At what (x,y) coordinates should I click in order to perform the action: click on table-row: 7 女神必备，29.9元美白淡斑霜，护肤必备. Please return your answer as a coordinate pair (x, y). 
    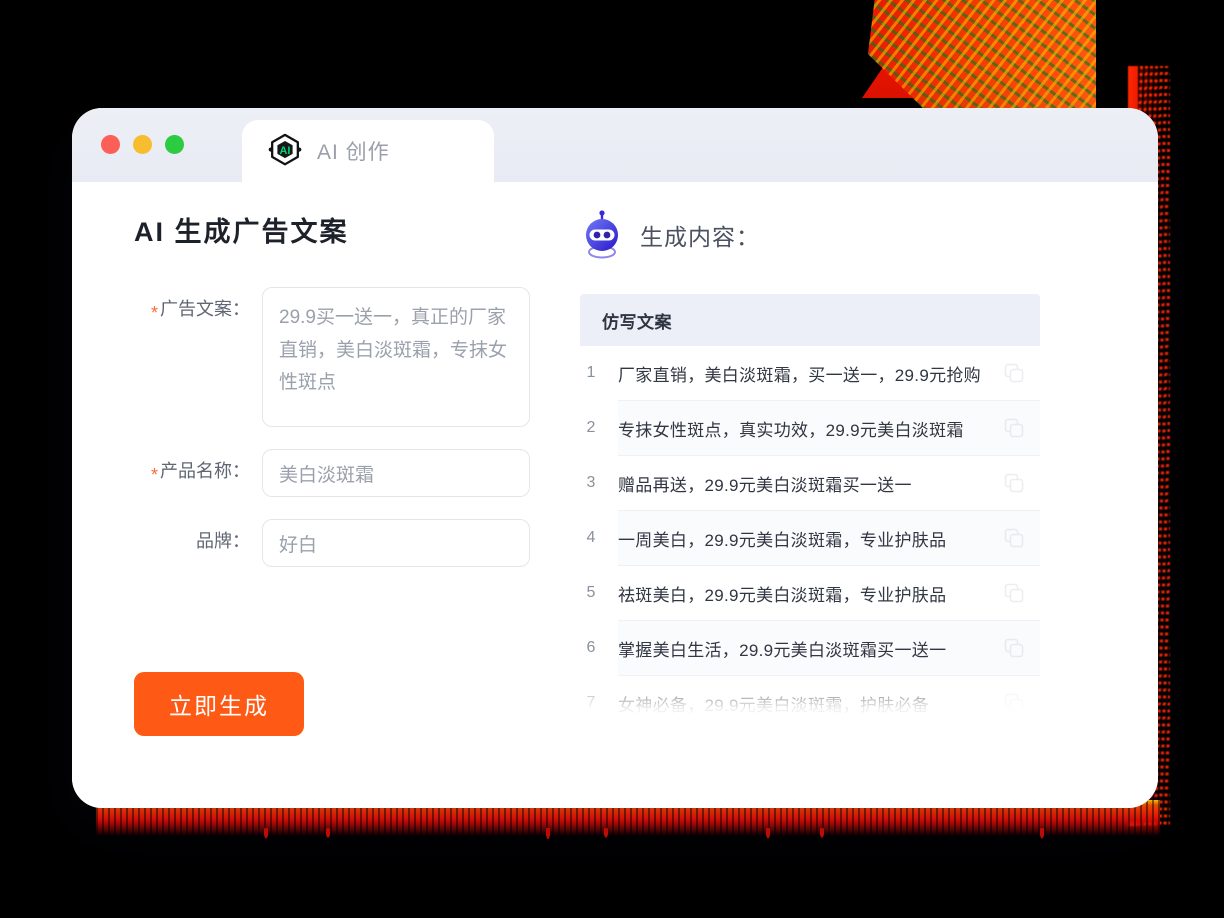
    Looking at the image, I should click on (813, 703).